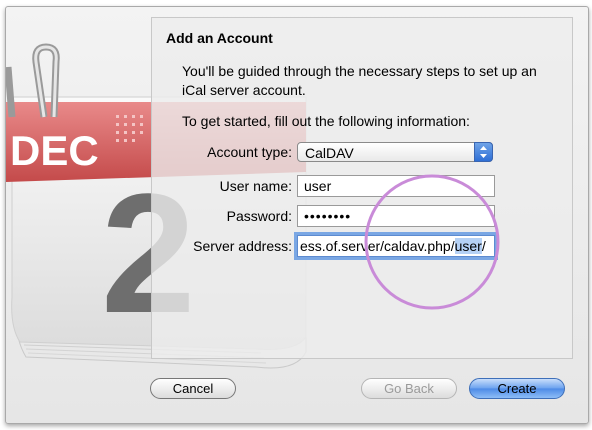 Image resolution: width=592 pixels, height=430 pixels. Describe the element at coordinates (409, 388) in the screenshot. I see `go-back-button: Go Back` at that location.